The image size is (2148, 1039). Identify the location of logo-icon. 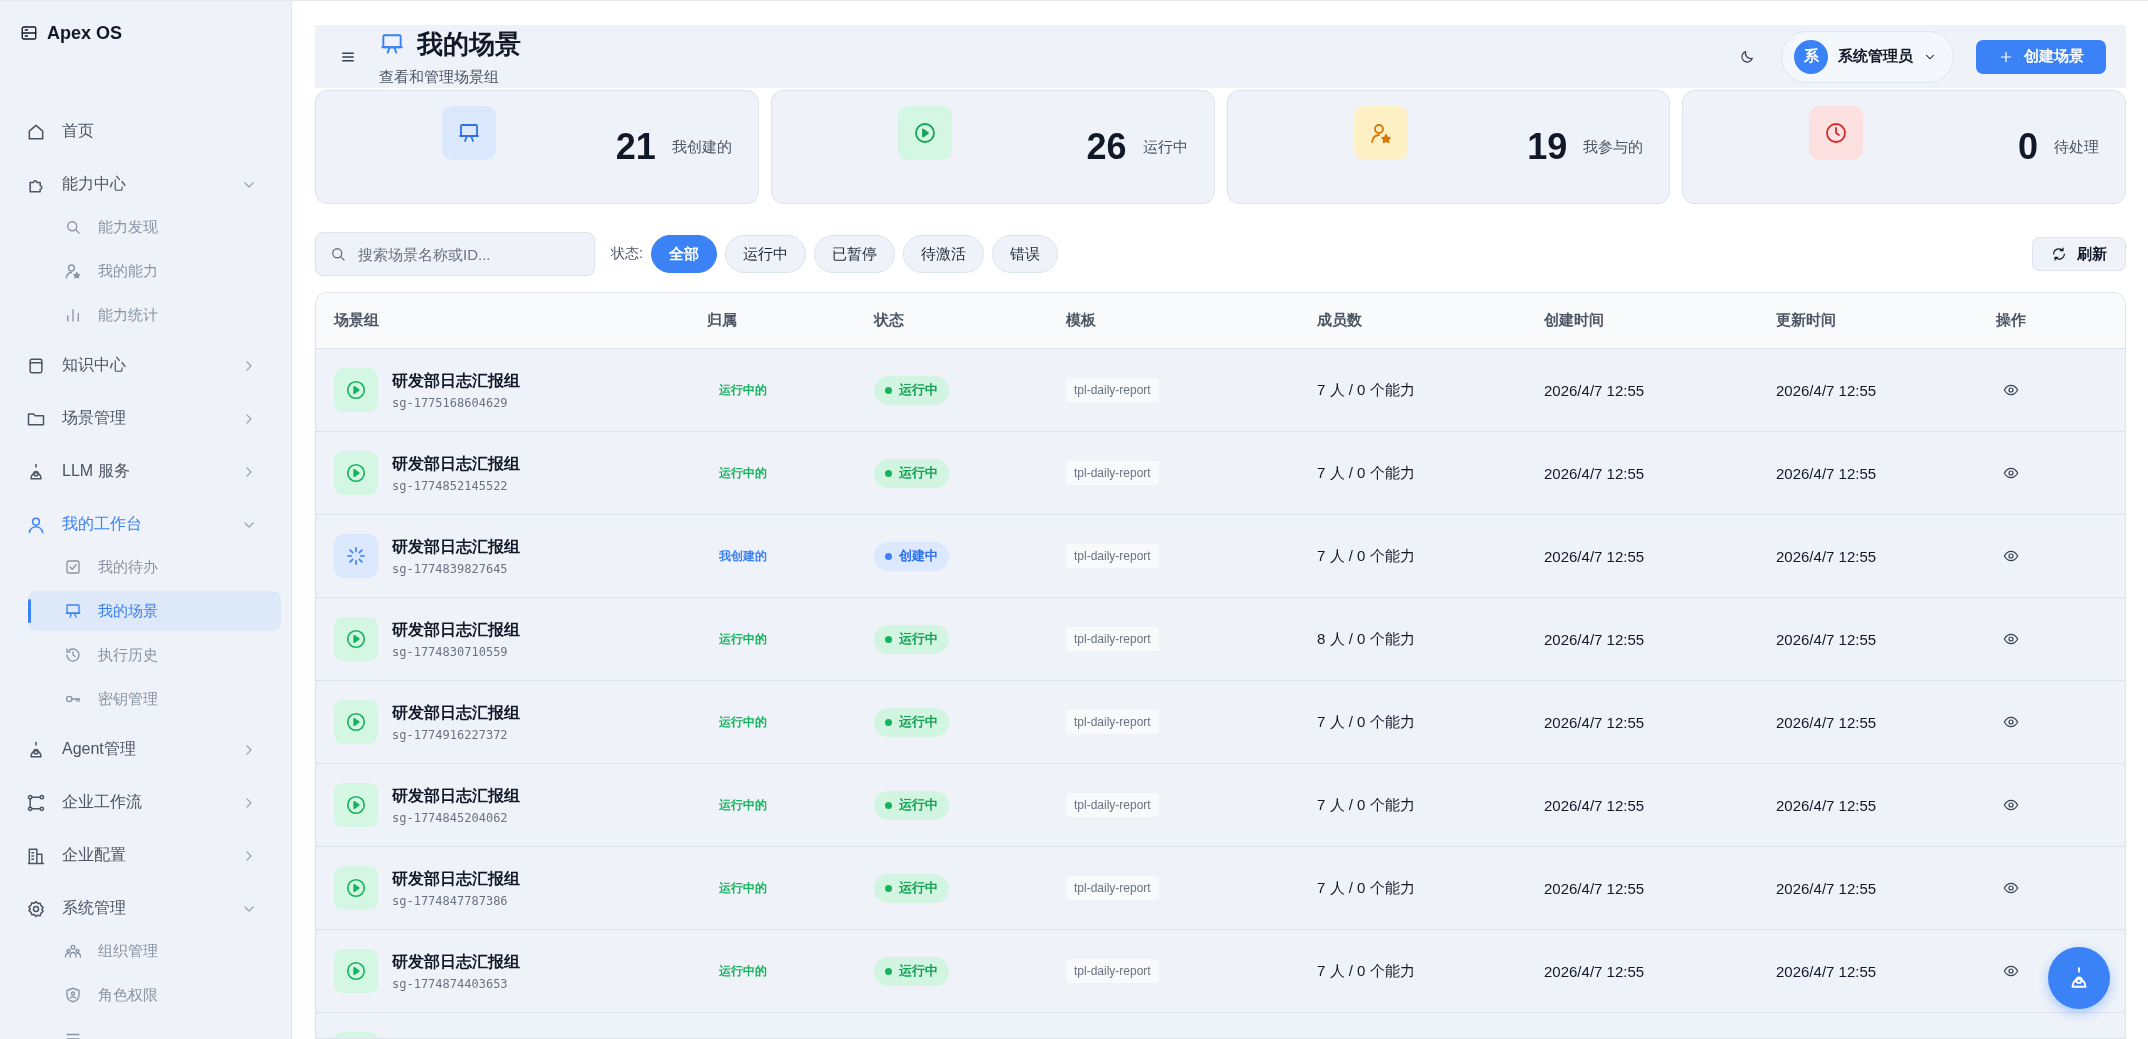
(29, 33).